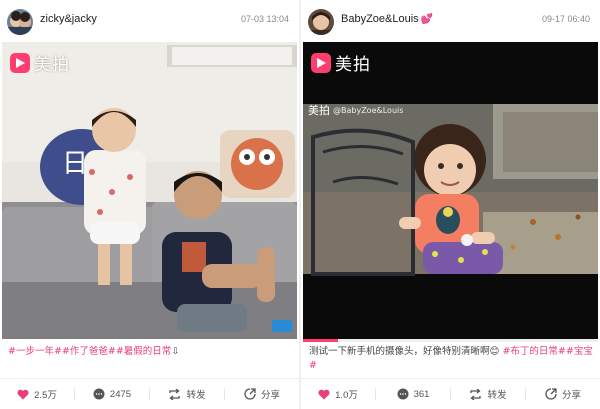 The width and height of the screenshot is (600, 409). Describe the element at coordinates (264, 19) in the screenshot. I see `timestamp: 07-03 13:04` at that location.